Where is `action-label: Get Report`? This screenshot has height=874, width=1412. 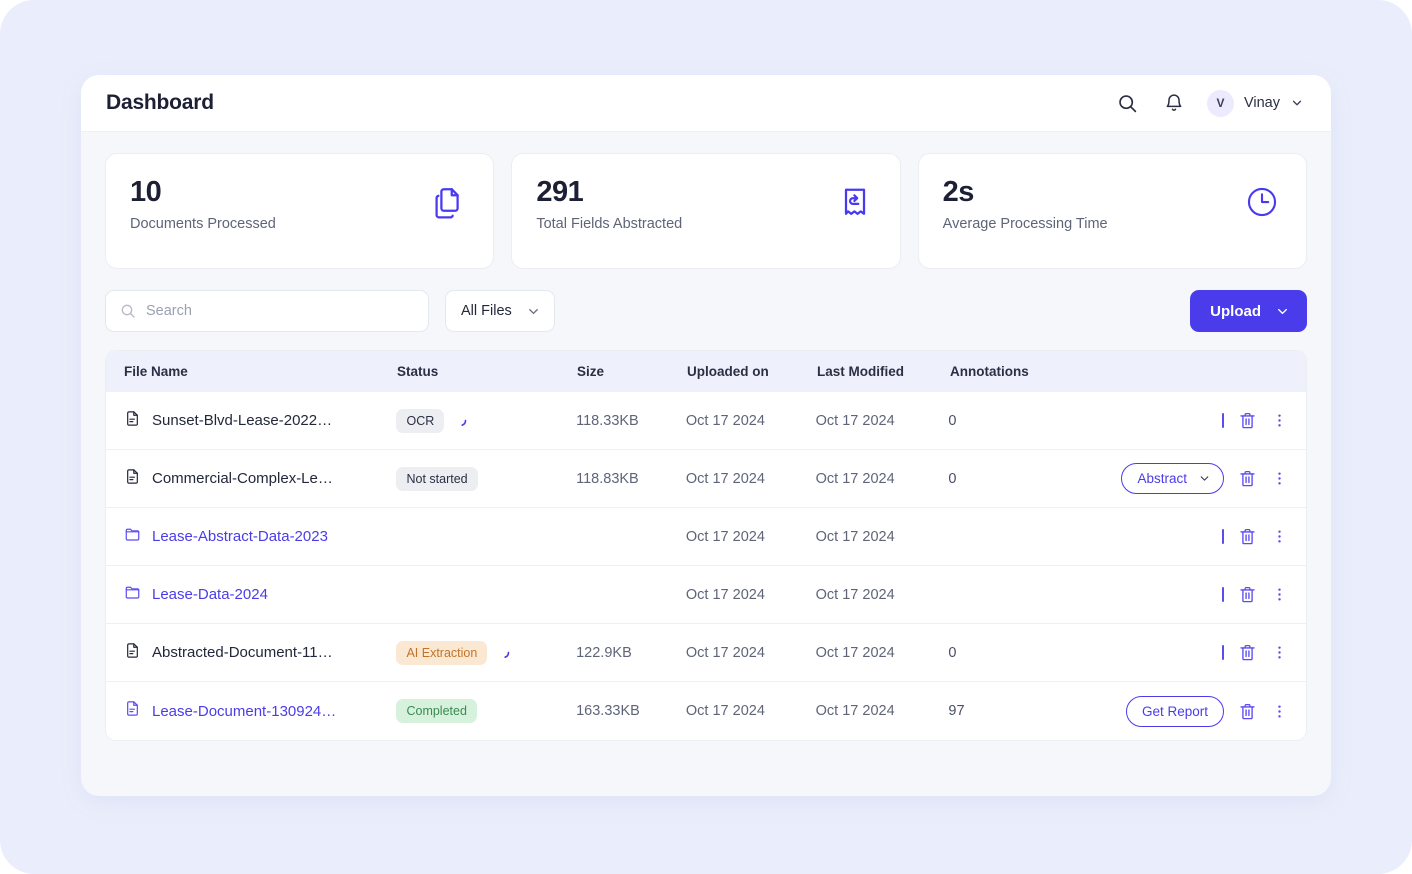 action-label: Get Report is located at coordinates (1174, 711).